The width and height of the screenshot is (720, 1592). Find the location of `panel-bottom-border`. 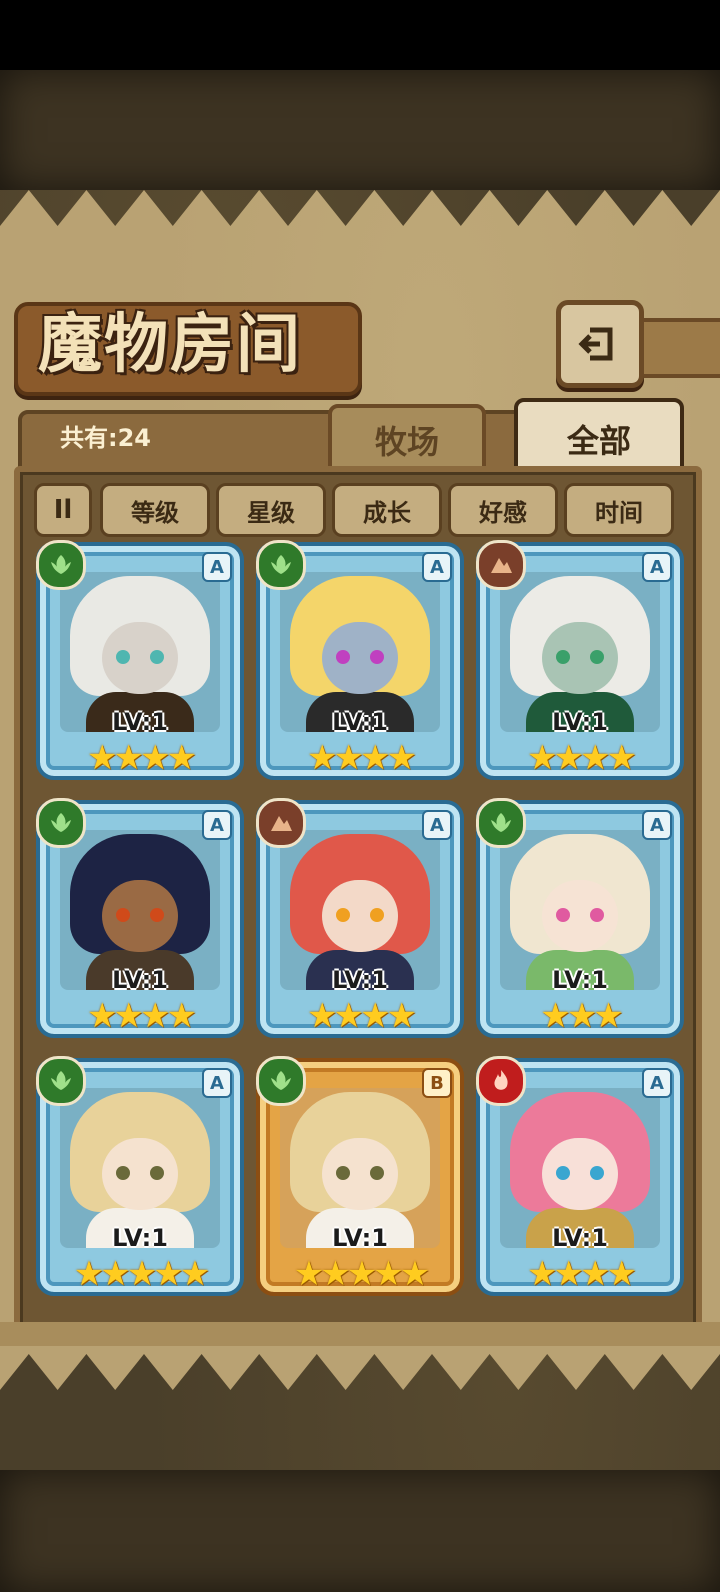

panel-bottom-border is located at coordinates (360, 1334).